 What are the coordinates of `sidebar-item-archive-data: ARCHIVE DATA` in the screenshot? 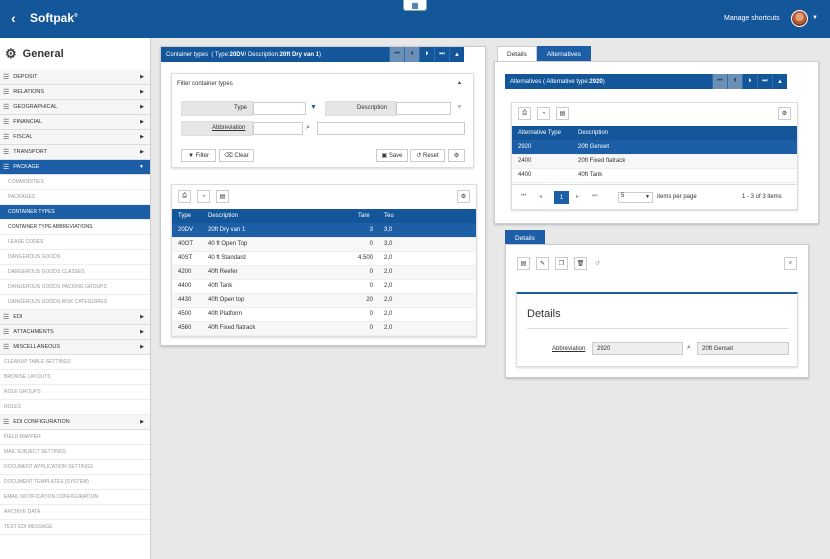 It's located at (75, 512).